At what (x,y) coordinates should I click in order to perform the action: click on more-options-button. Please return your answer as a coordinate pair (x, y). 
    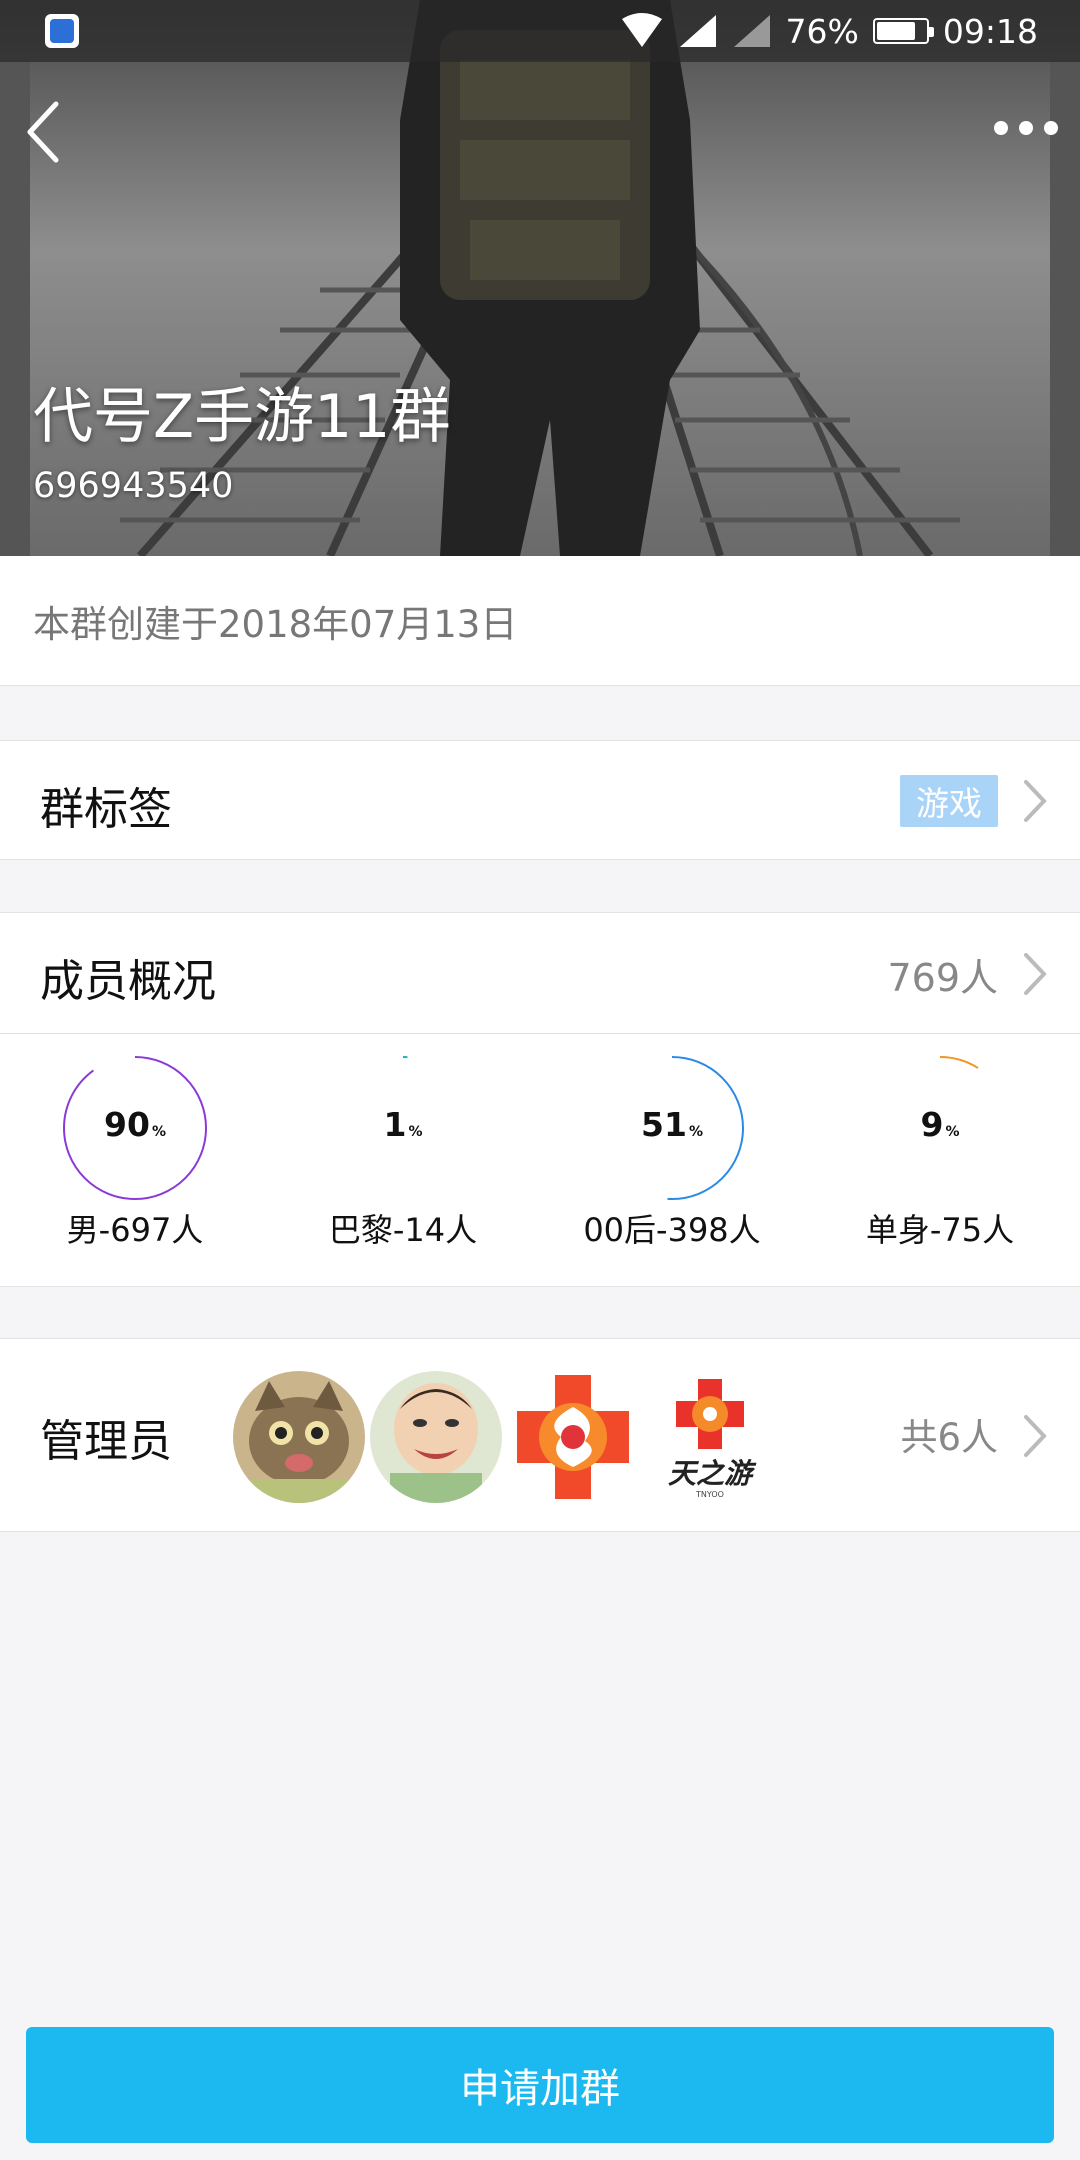
    Looking at the image, I should click on (1026, 128).